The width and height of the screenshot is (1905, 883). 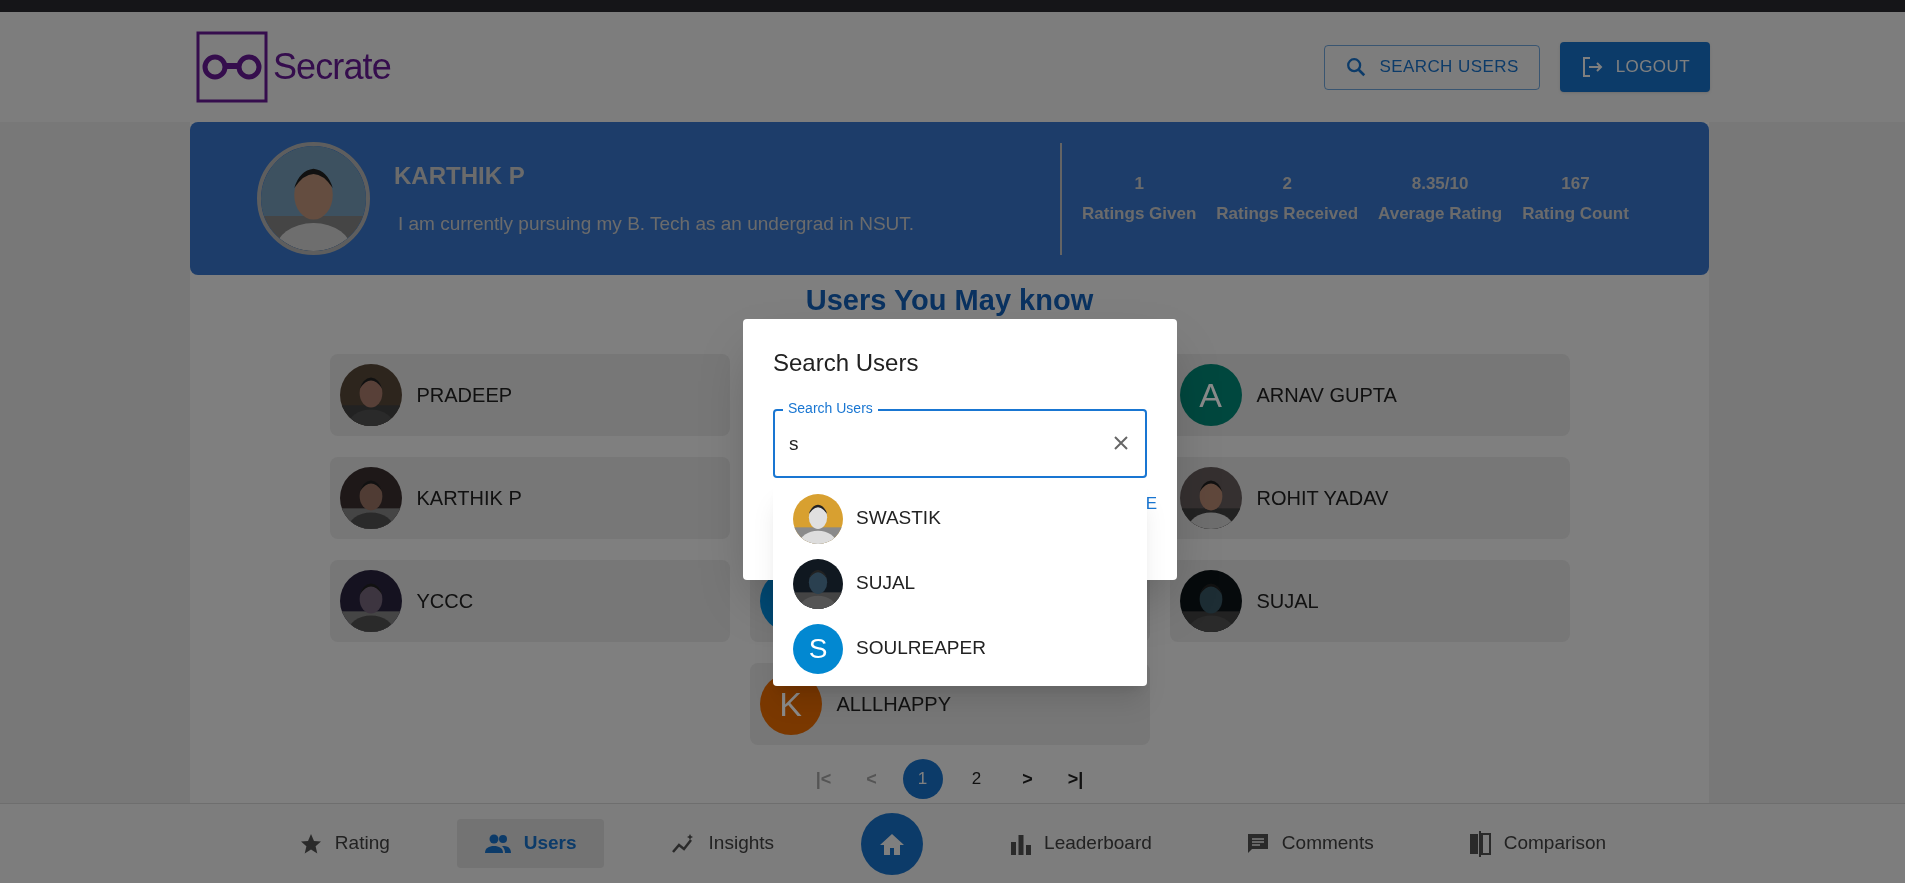 I want to click on user-name: SWASTIK, so click(x=898, y=518).